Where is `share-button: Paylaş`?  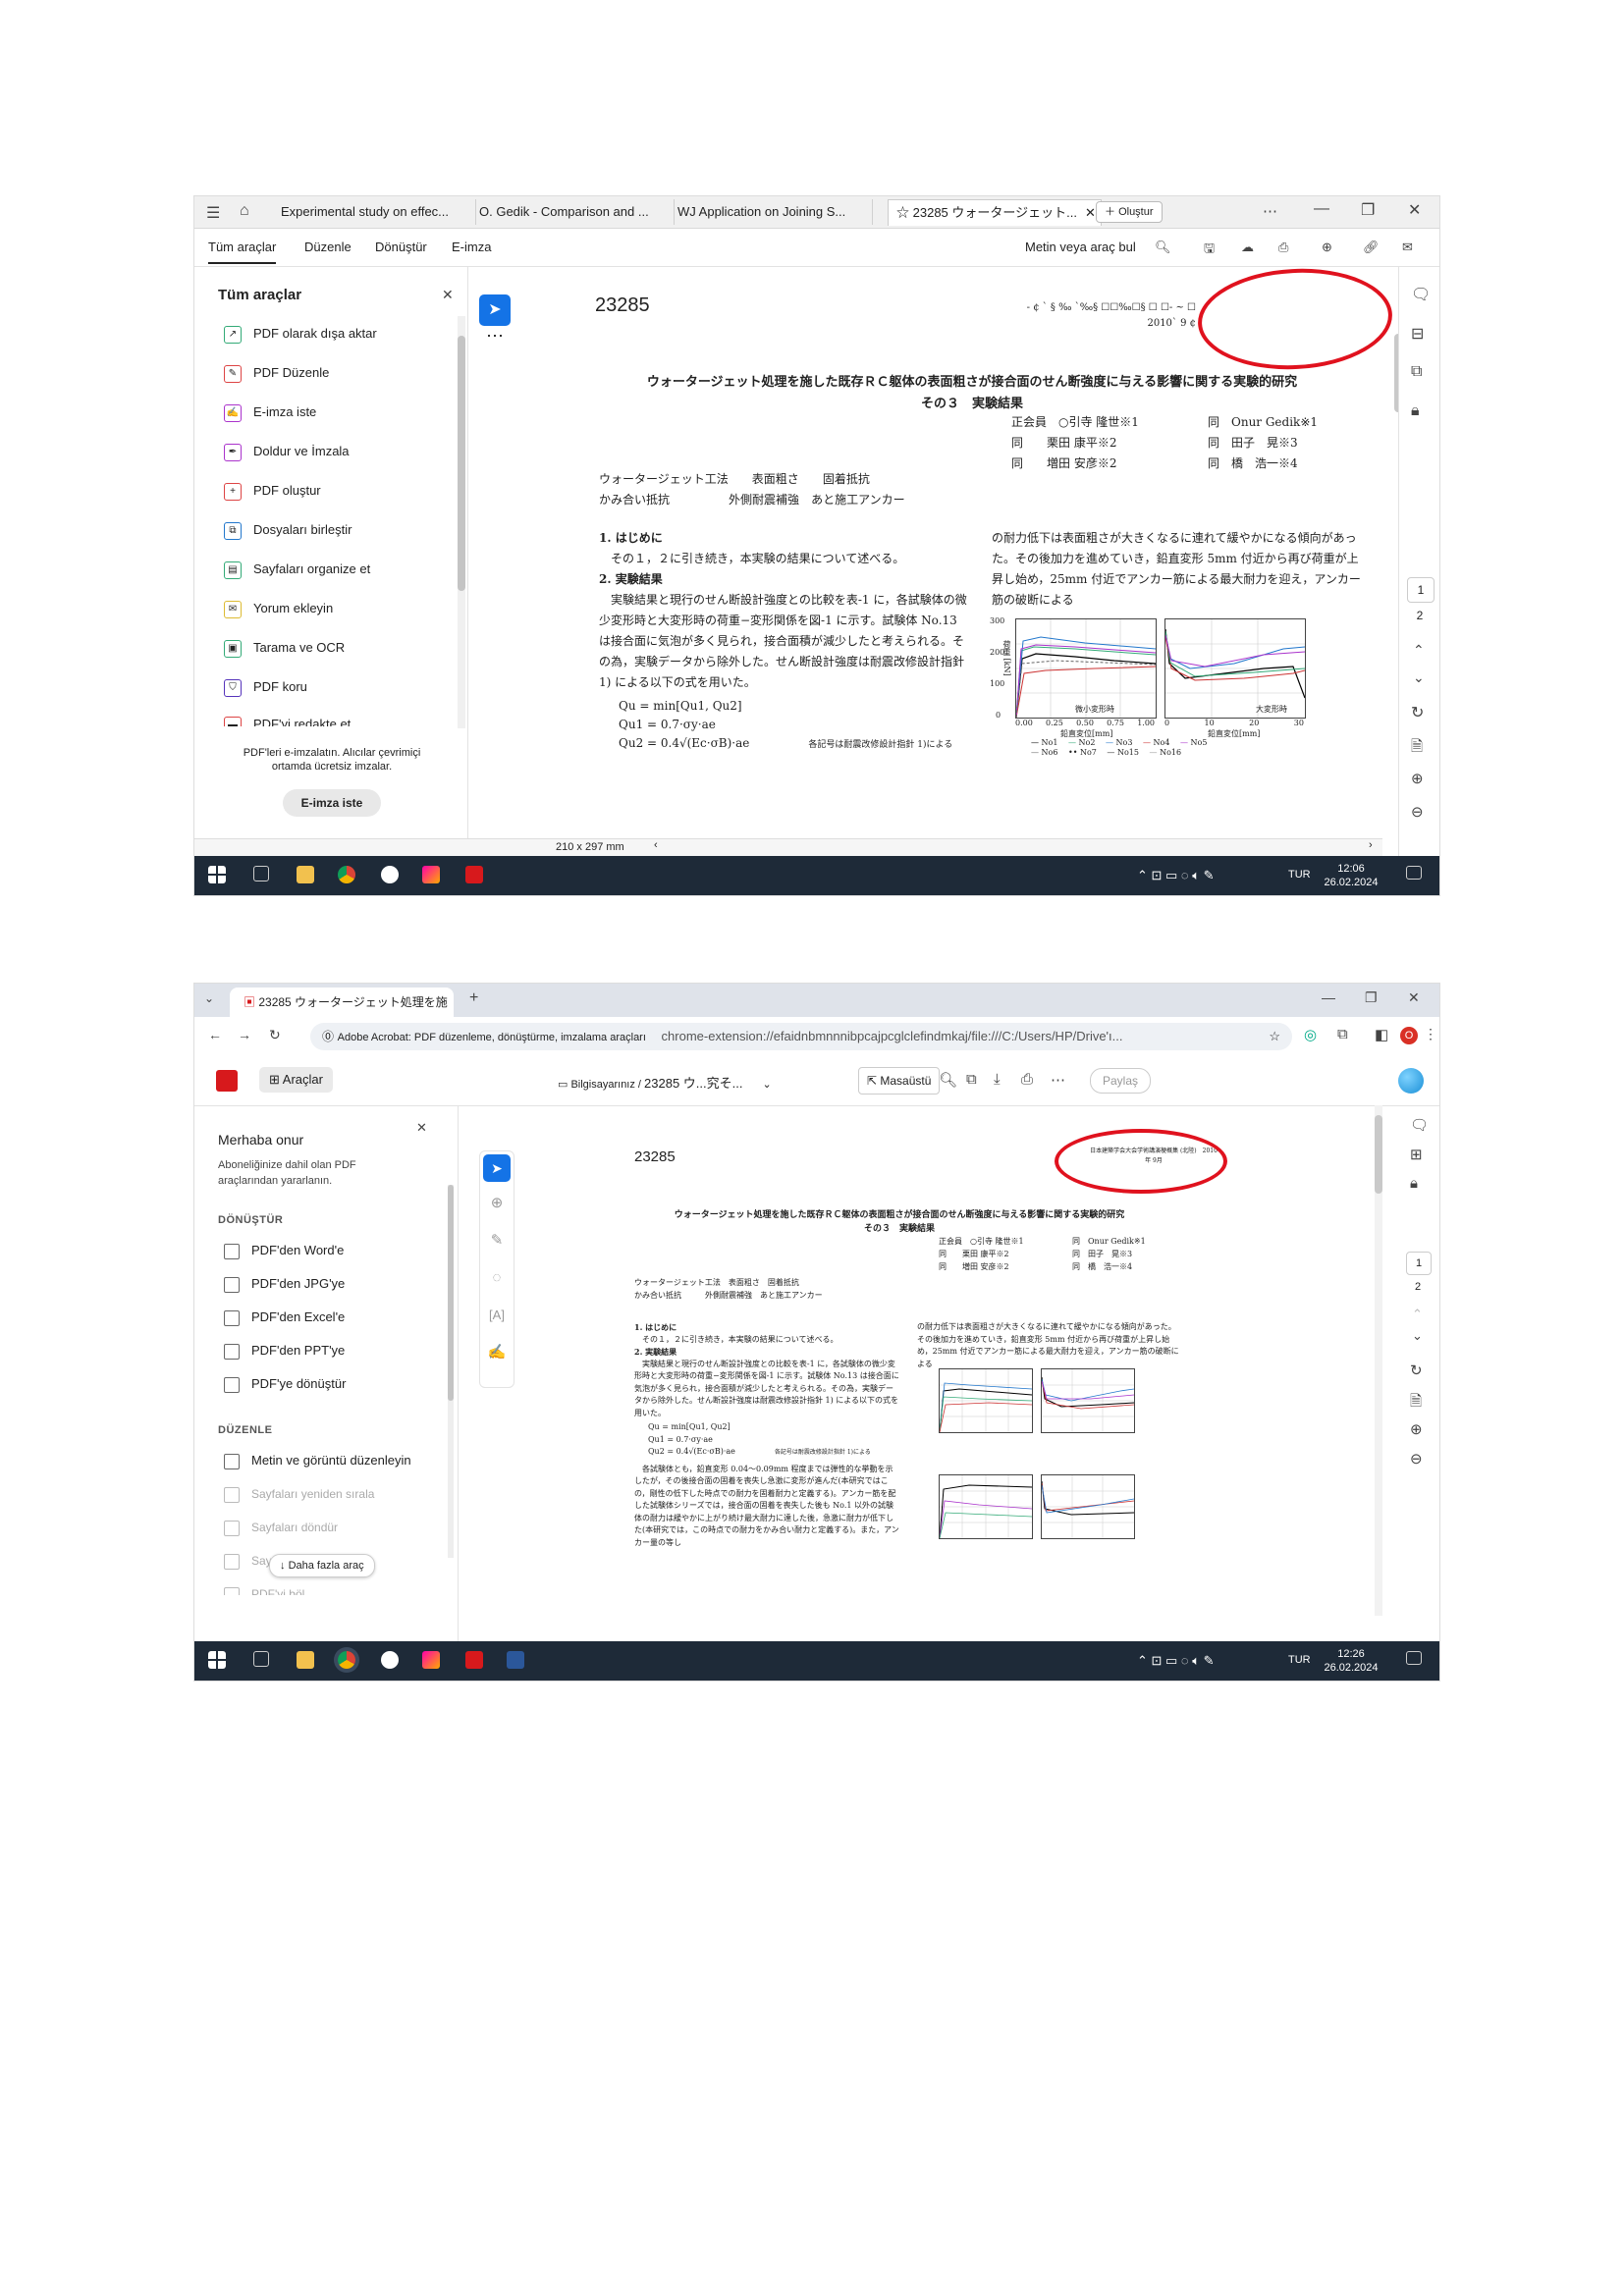 share-button: Paylaş is located at coordinates (1121, 1081).